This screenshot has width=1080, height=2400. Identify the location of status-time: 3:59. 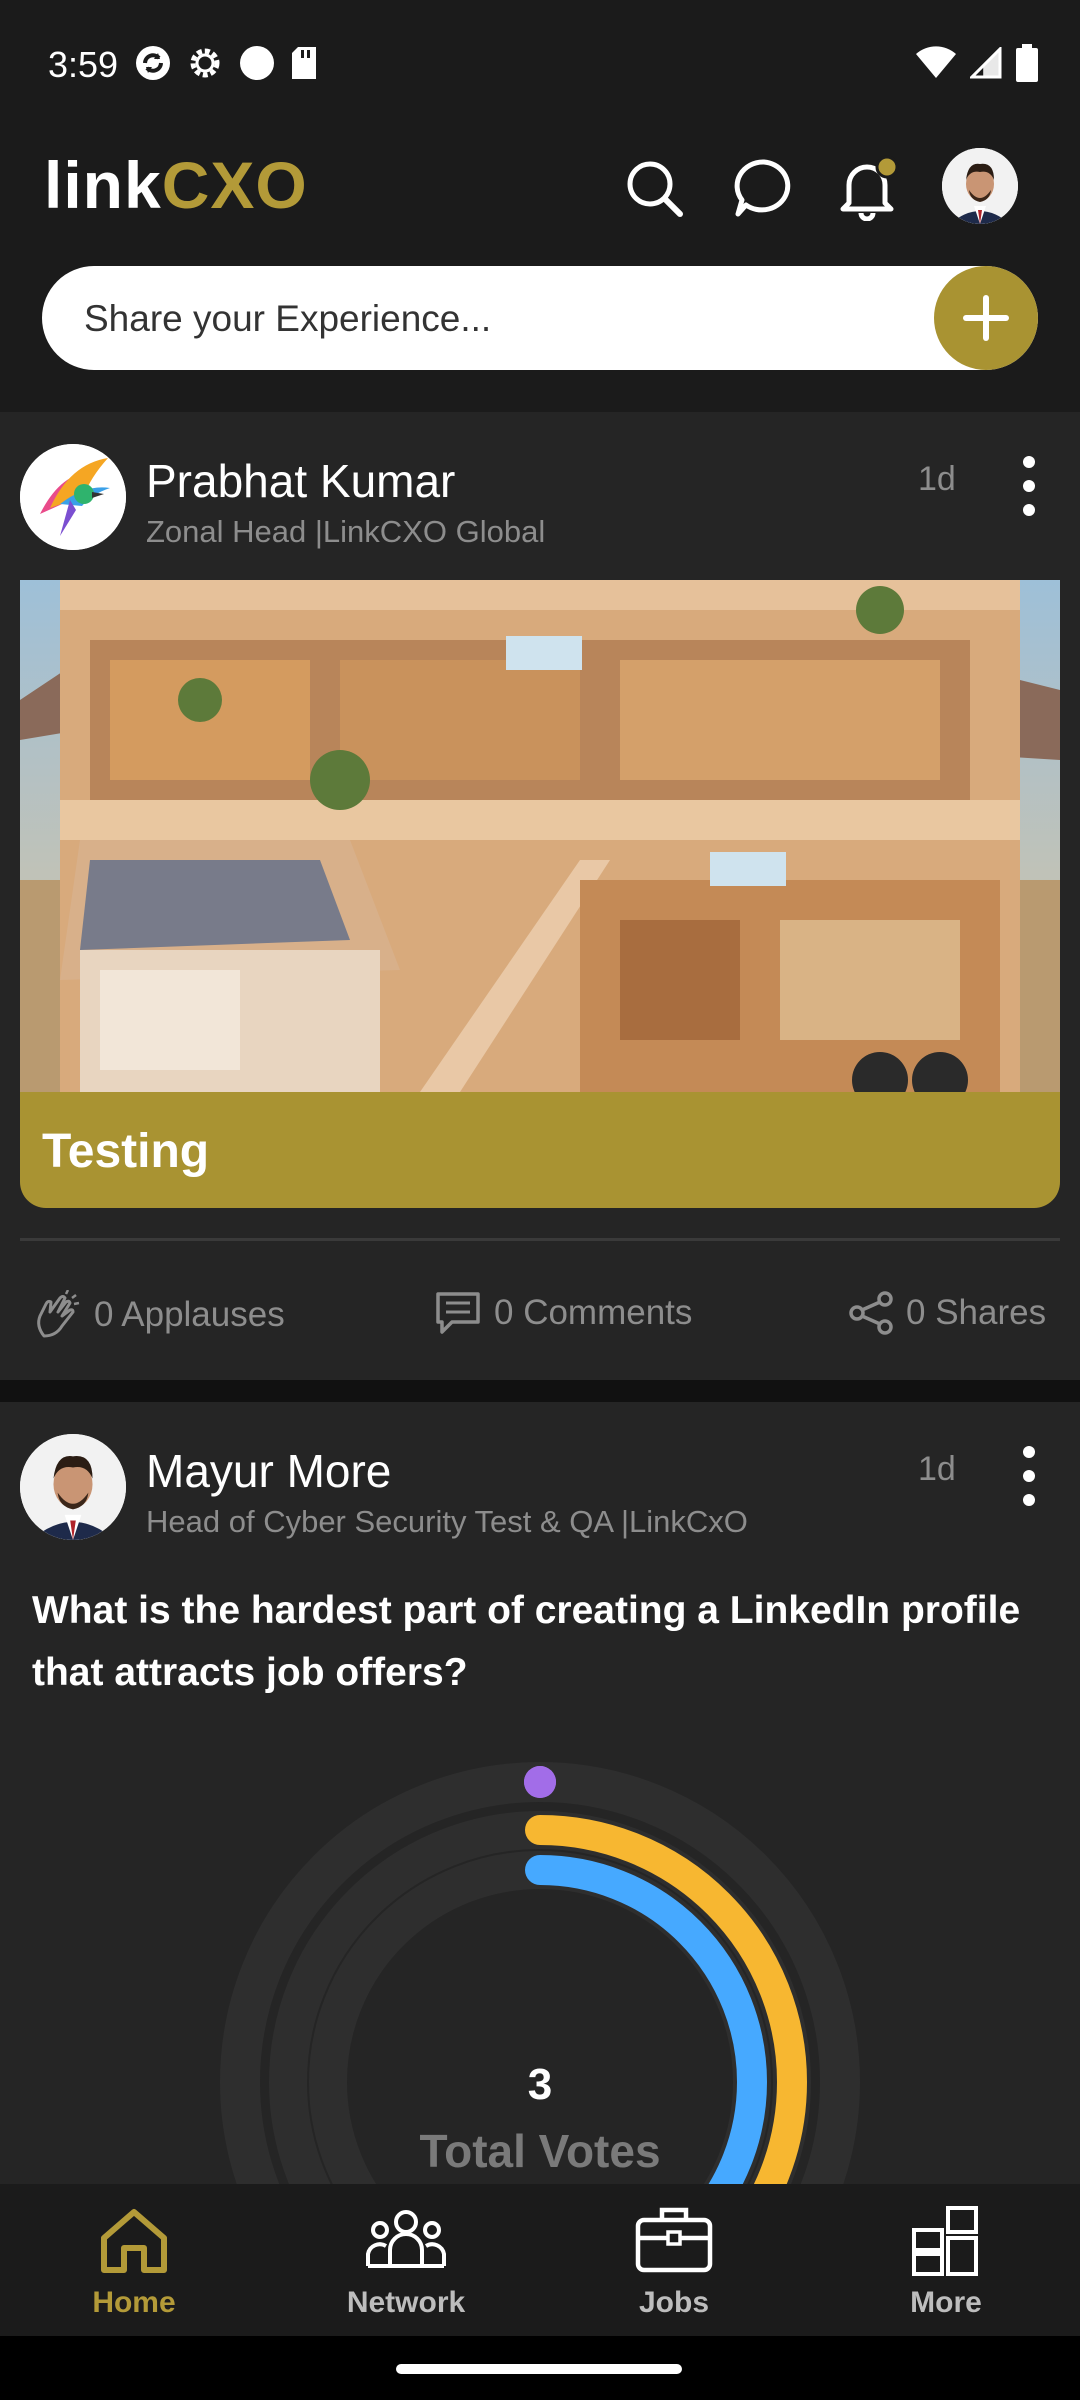
(83, 64).